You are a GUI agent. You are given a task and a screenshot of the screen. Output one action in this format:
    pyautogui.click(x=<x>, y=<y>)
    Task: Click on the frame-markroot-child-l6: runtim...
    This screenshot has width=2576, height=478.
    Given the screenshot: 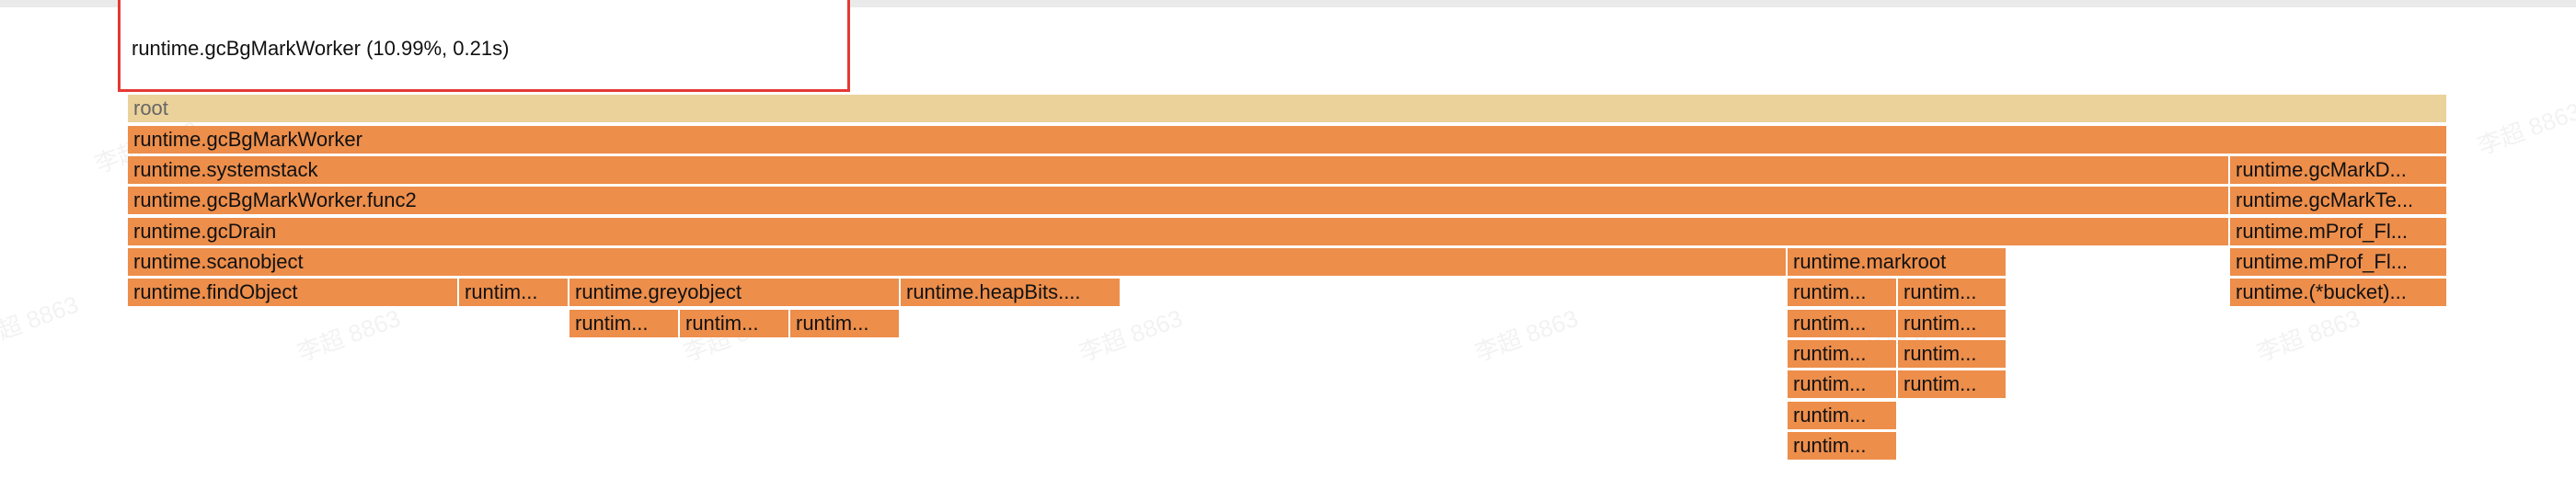 What is the action you would take?
    pyautogui.click(x=1843, y=446)
    